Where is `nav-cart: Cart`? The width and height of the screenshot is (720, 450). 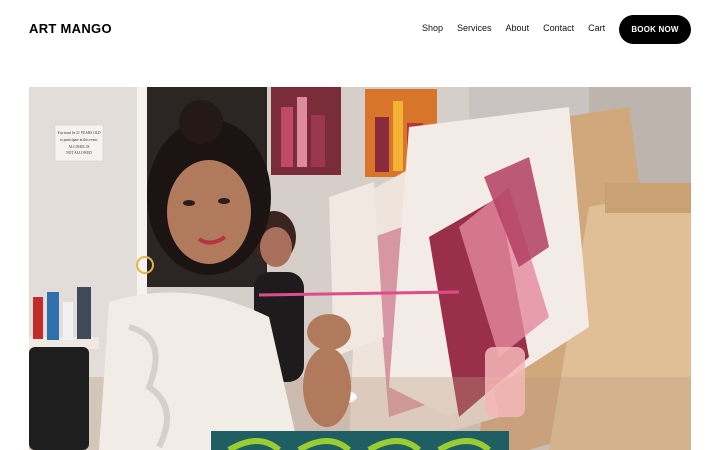 nav-cart: Cart is located at coordinates (596, 28).